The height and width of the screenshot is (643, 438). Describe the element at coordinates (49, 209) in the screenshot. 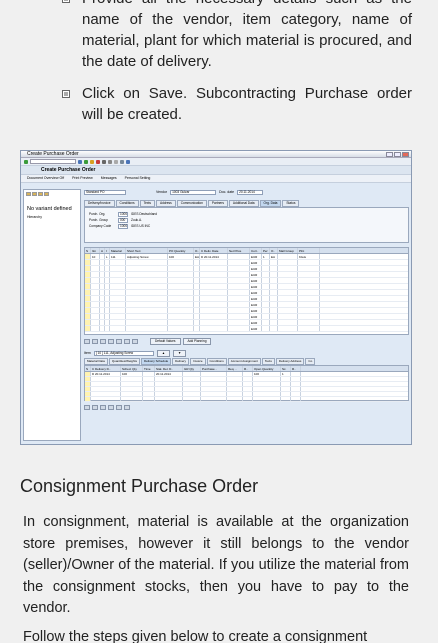

I see `variant-text: No variant defined` at that location.